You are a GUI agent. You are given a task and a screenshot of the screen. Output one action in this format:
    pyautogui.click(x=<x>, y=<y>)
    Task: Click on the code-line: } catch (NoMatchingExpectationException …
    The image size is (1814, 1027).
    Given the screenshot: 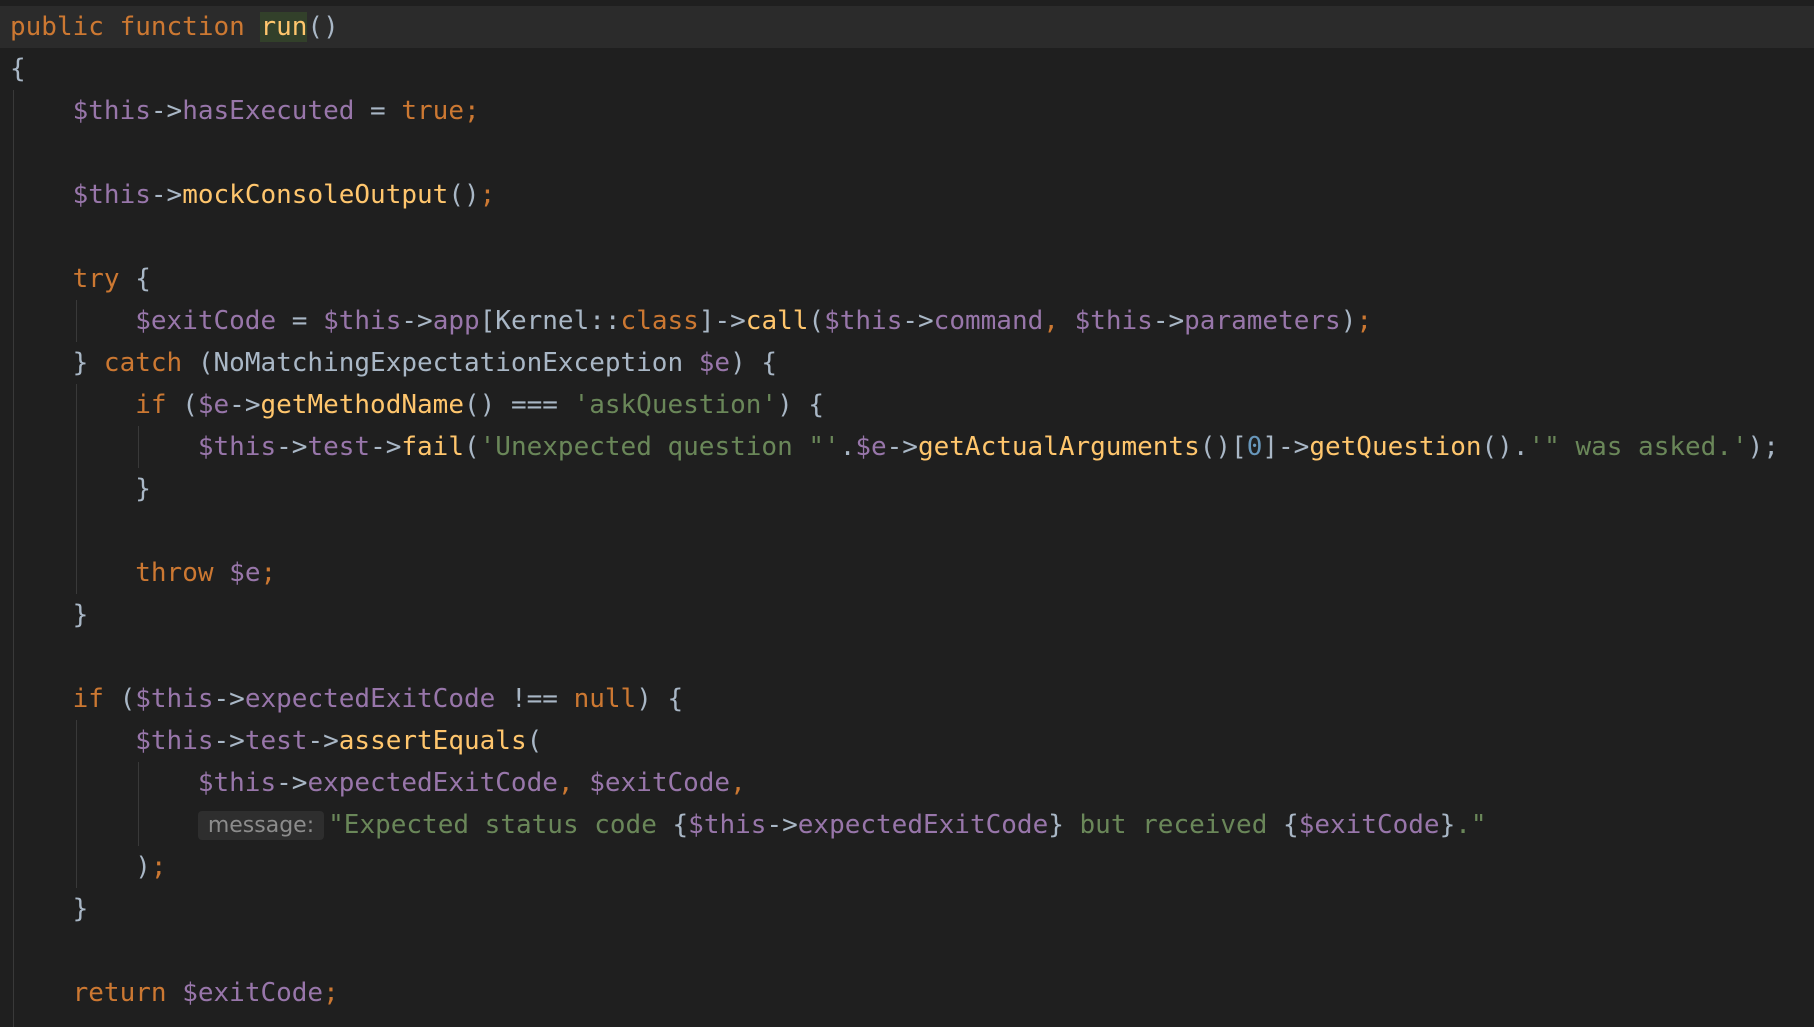 What is the action you would take?
    pyautogui.click(x=907, y=363)
    